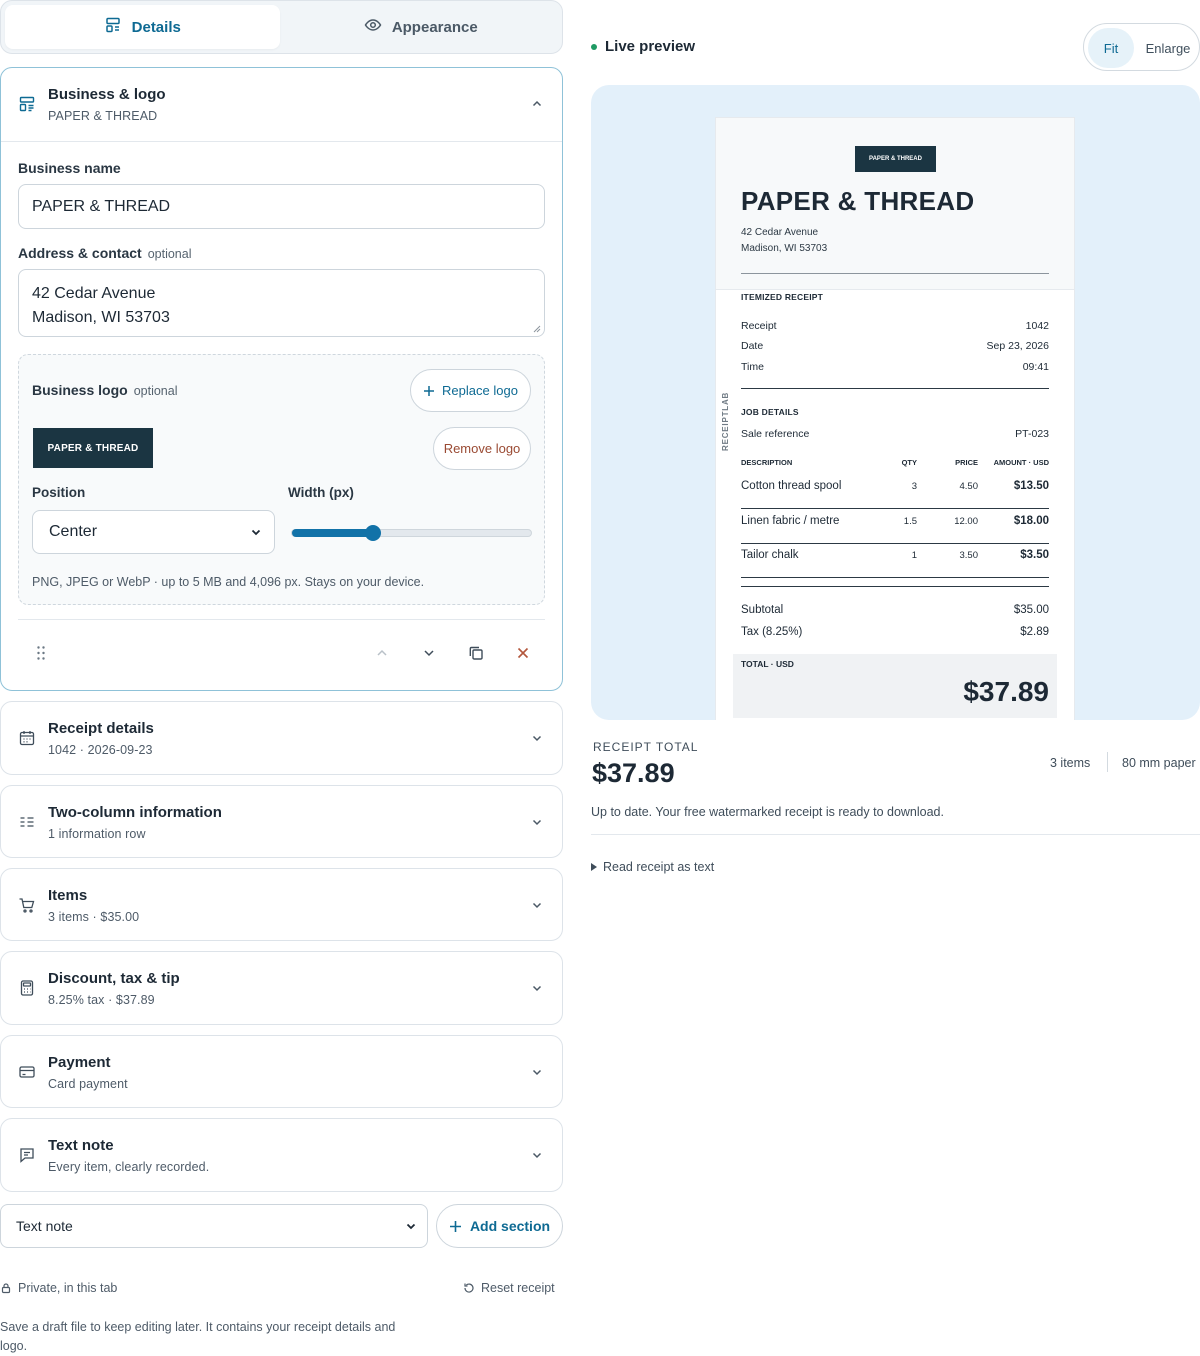  I want to click on two-column-section: Two-column information 1 information row, so click(281, 821).